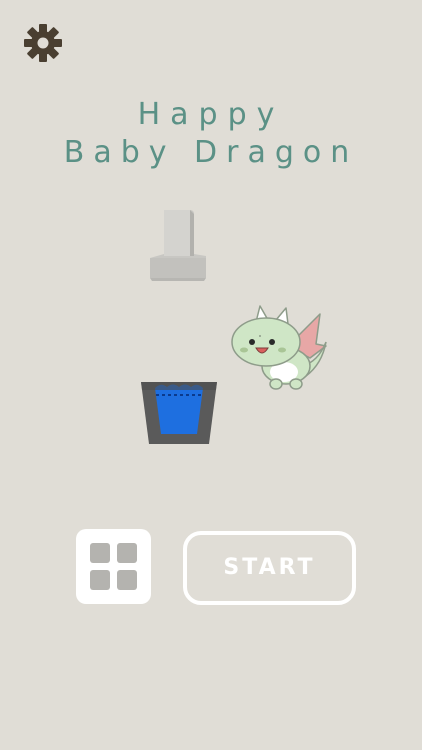 This screenshot has height=750, width=422. I want to click on gear-icon, so click(43, 43).